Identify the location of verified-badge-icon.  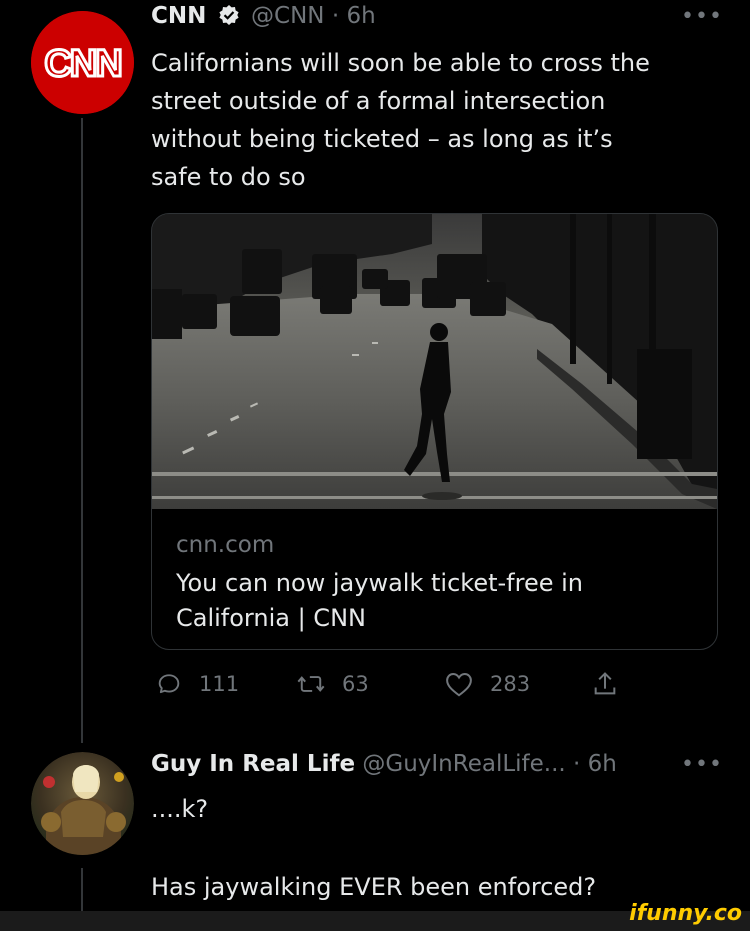
(229, 18).